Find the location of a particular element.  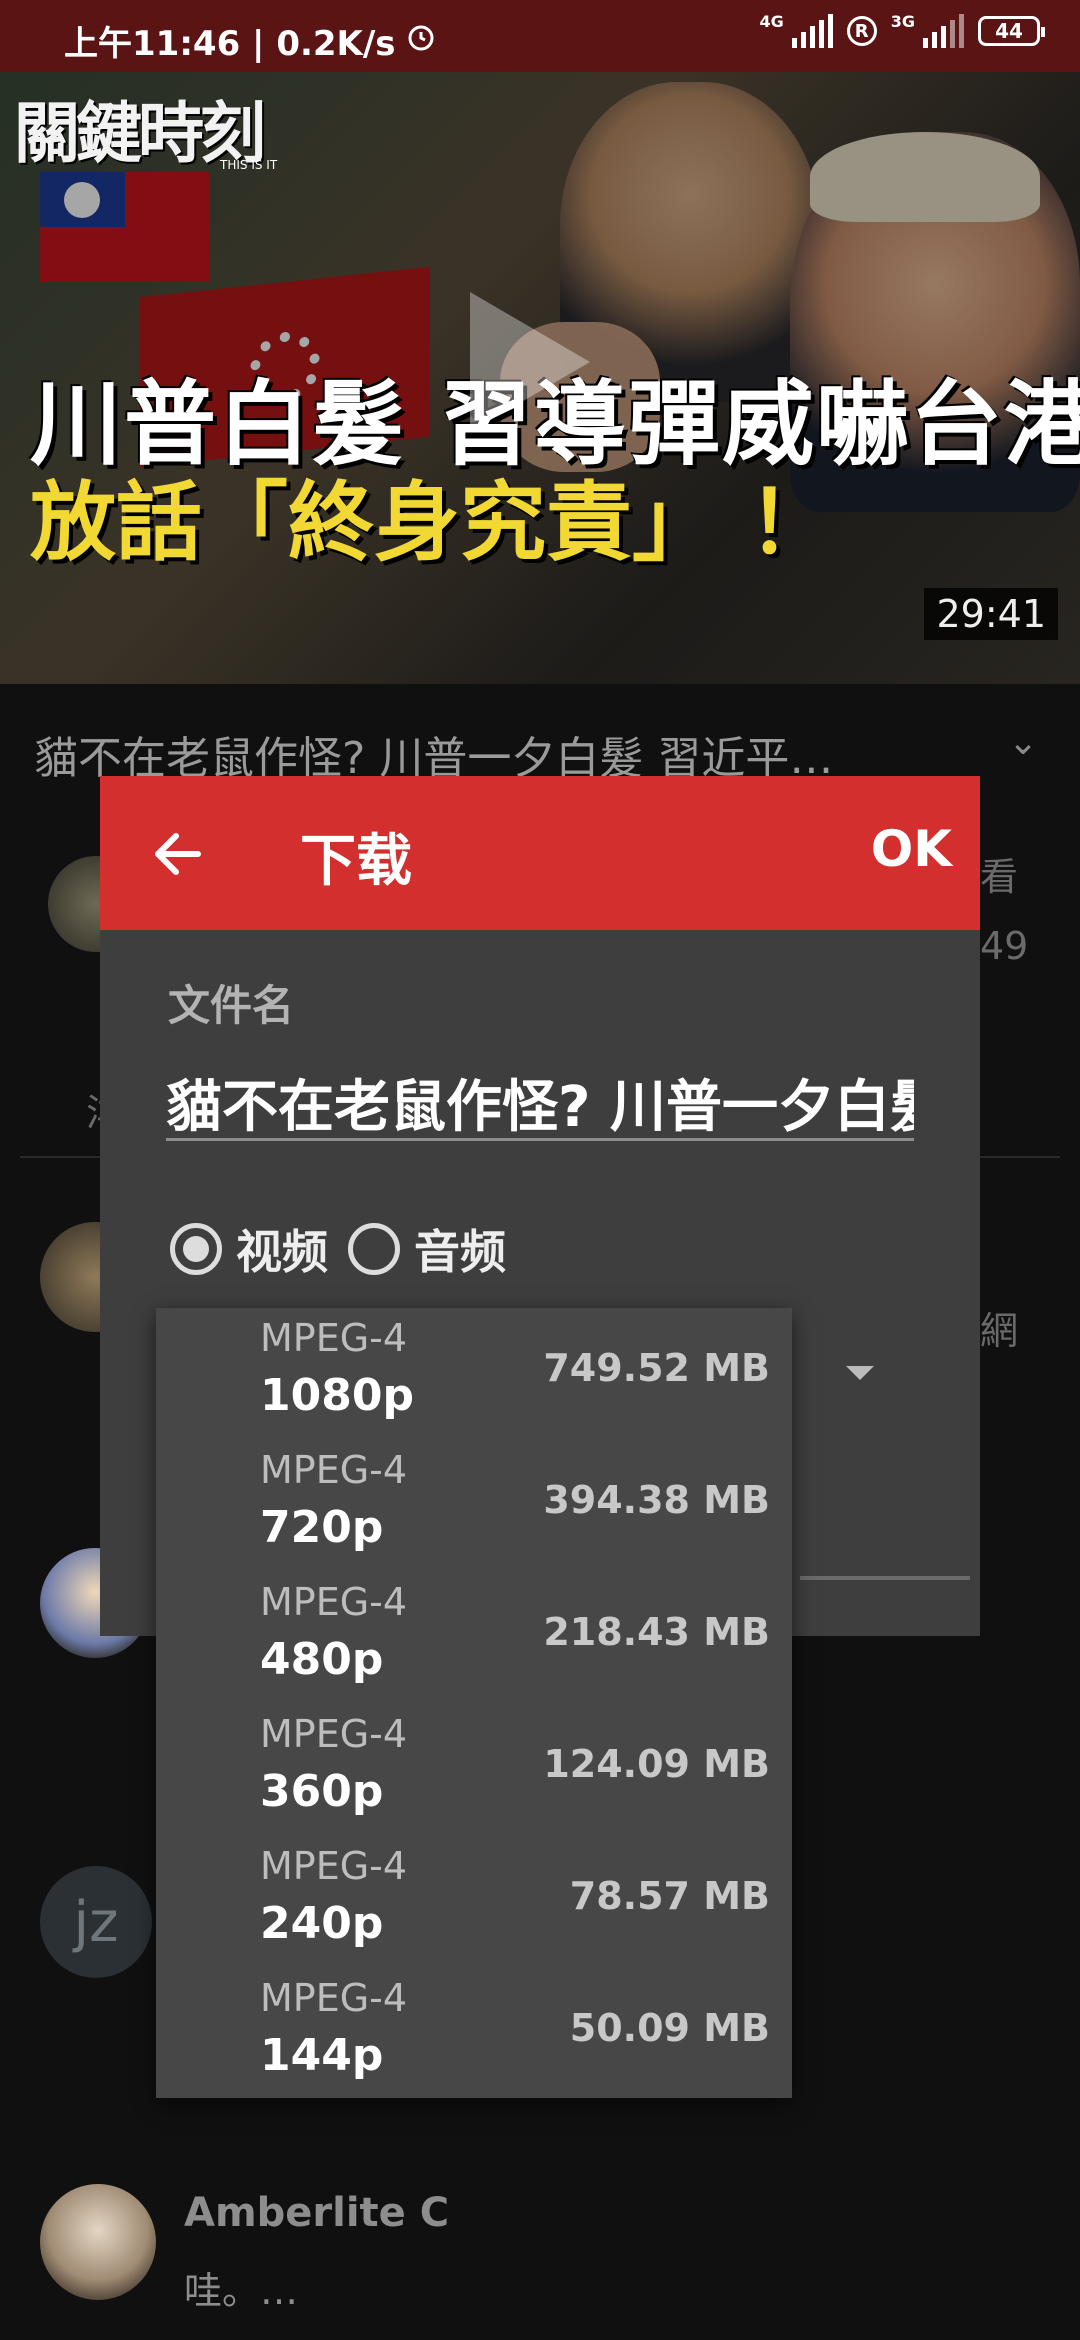

dialog-header: 下载 OK is located at coordinates (540, 853).